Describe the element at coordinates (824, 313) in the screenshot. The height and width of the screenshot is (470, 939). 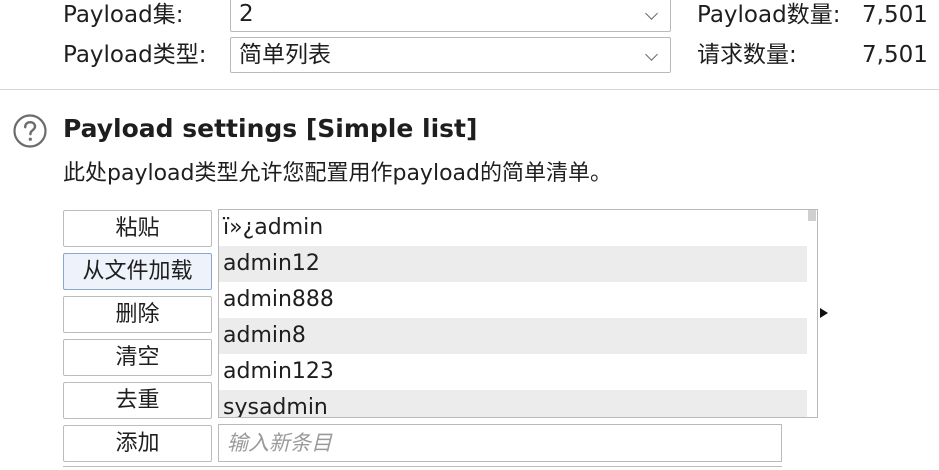
I see `triangle-right-icon` at that location.